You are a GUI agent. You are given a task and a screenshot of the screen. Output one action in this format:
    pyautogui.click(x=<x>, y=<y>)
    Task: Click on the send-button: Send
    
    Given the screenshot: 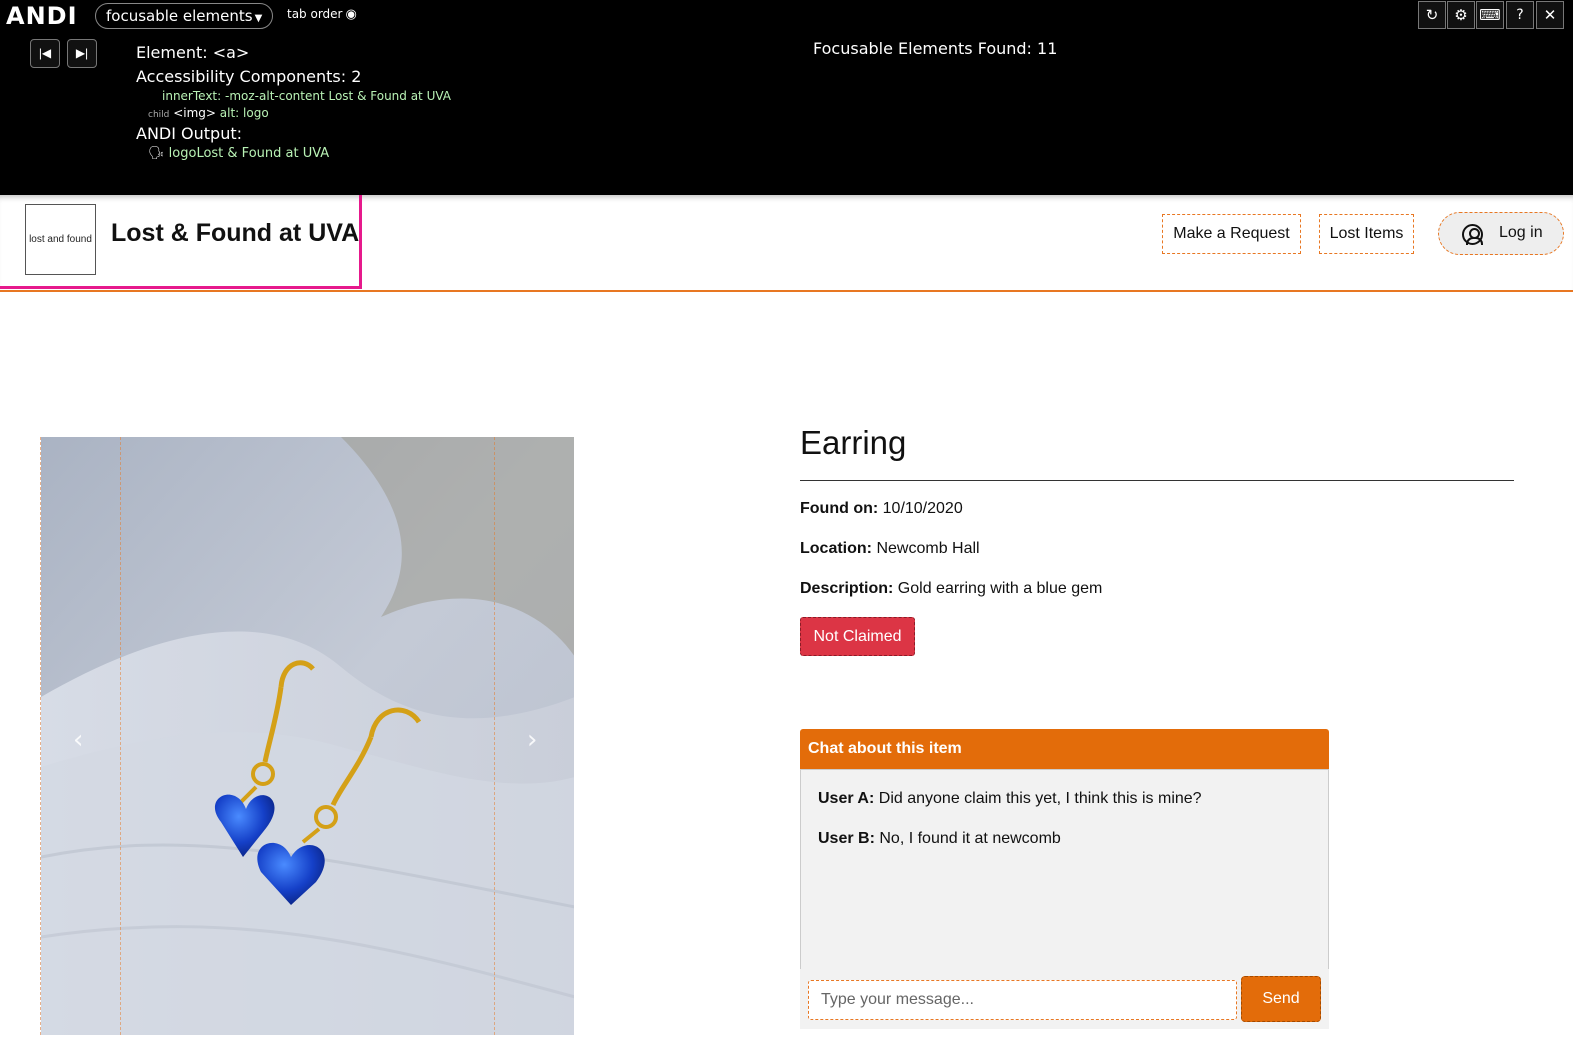 What is the action you would take?
    pyautogui.click(x=1281, y=999)
    